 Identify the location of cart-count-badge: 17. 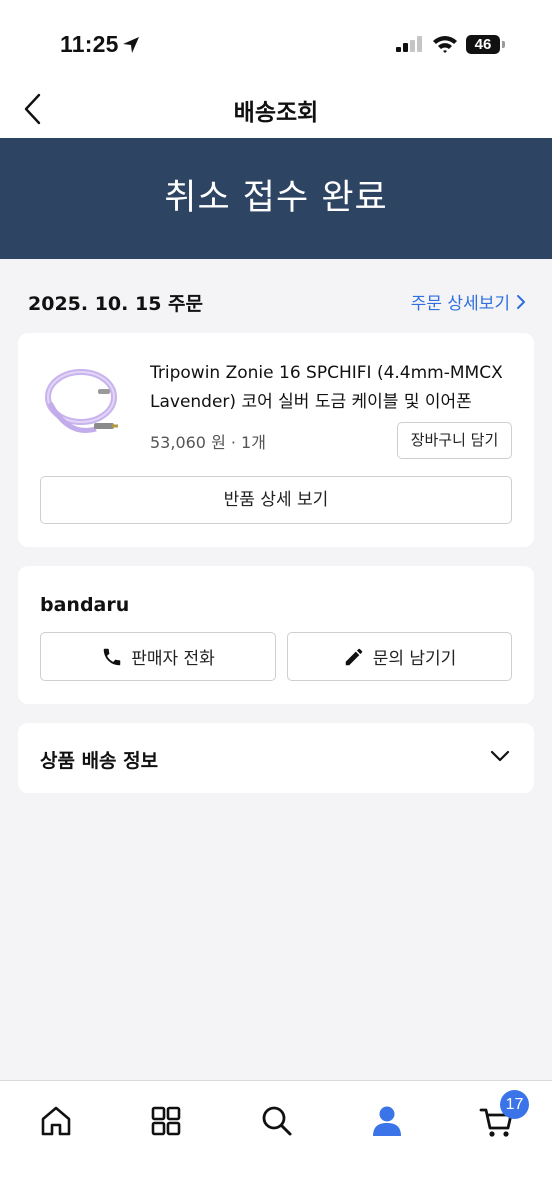
(514, 1104).